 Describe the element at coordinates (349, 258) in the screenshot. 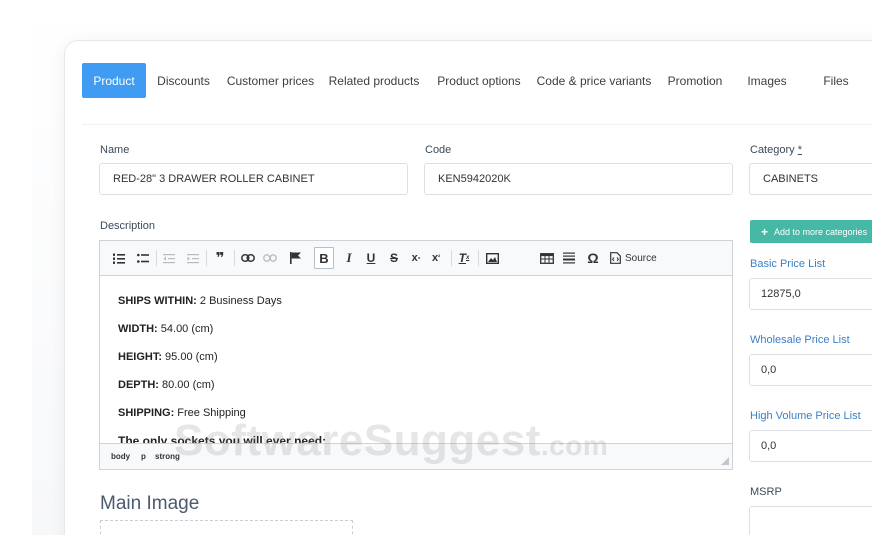

I see `italic-button: I` at that location.